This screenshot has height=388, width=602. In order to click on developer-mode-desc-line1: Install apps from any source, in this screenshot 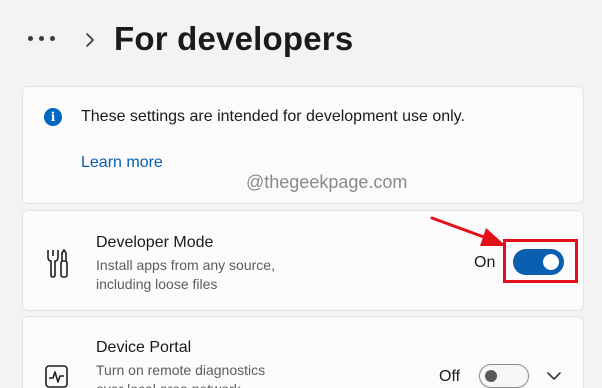, I will do `click(185, 265)`.